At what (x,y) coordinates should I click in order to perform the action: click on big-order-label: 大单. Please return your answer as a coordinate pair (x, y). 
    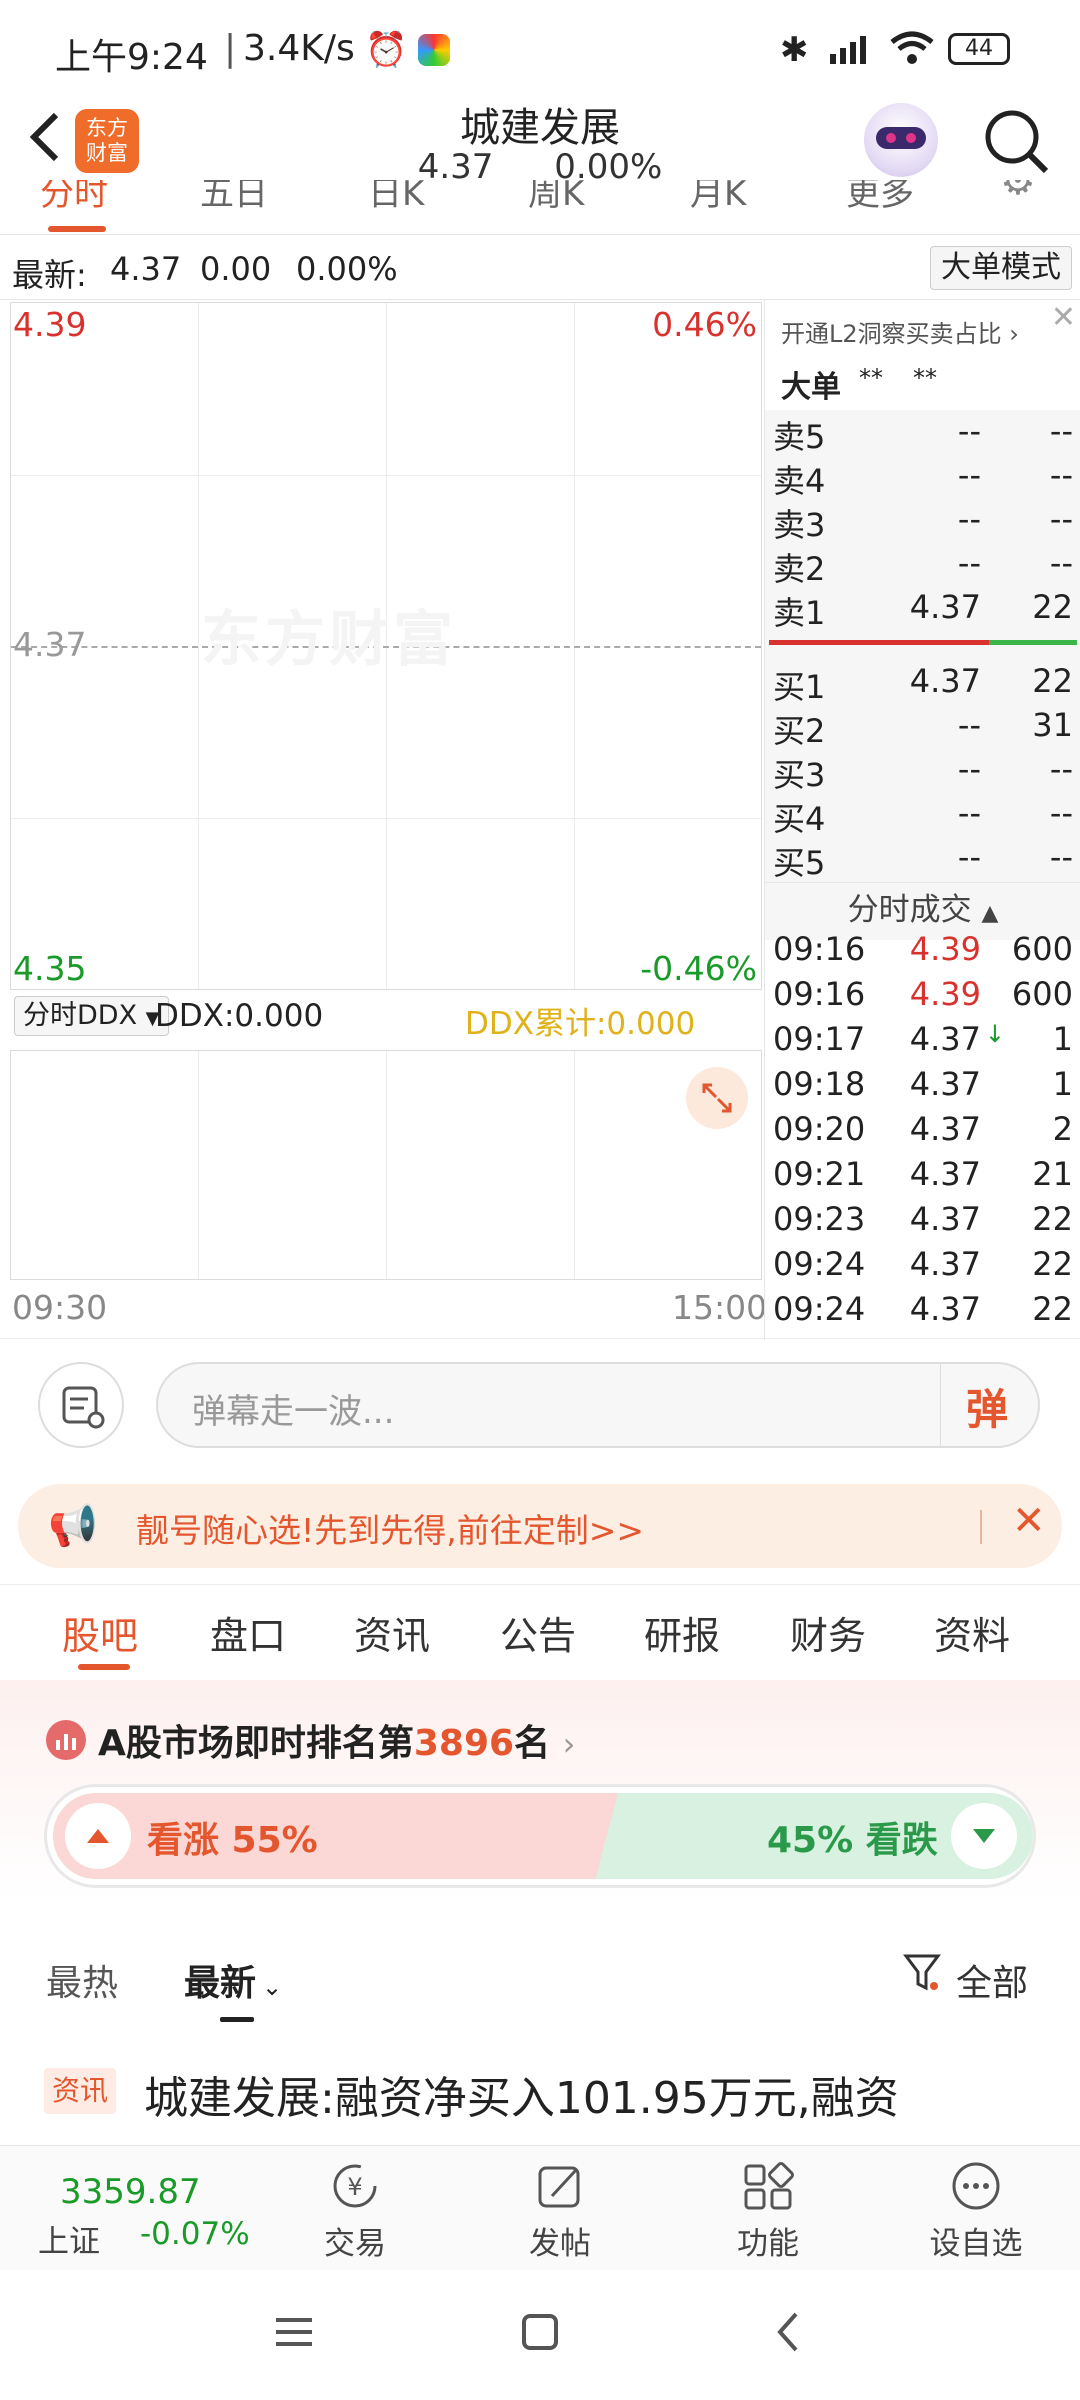
    Looking at the image, I should click on (811, 387).